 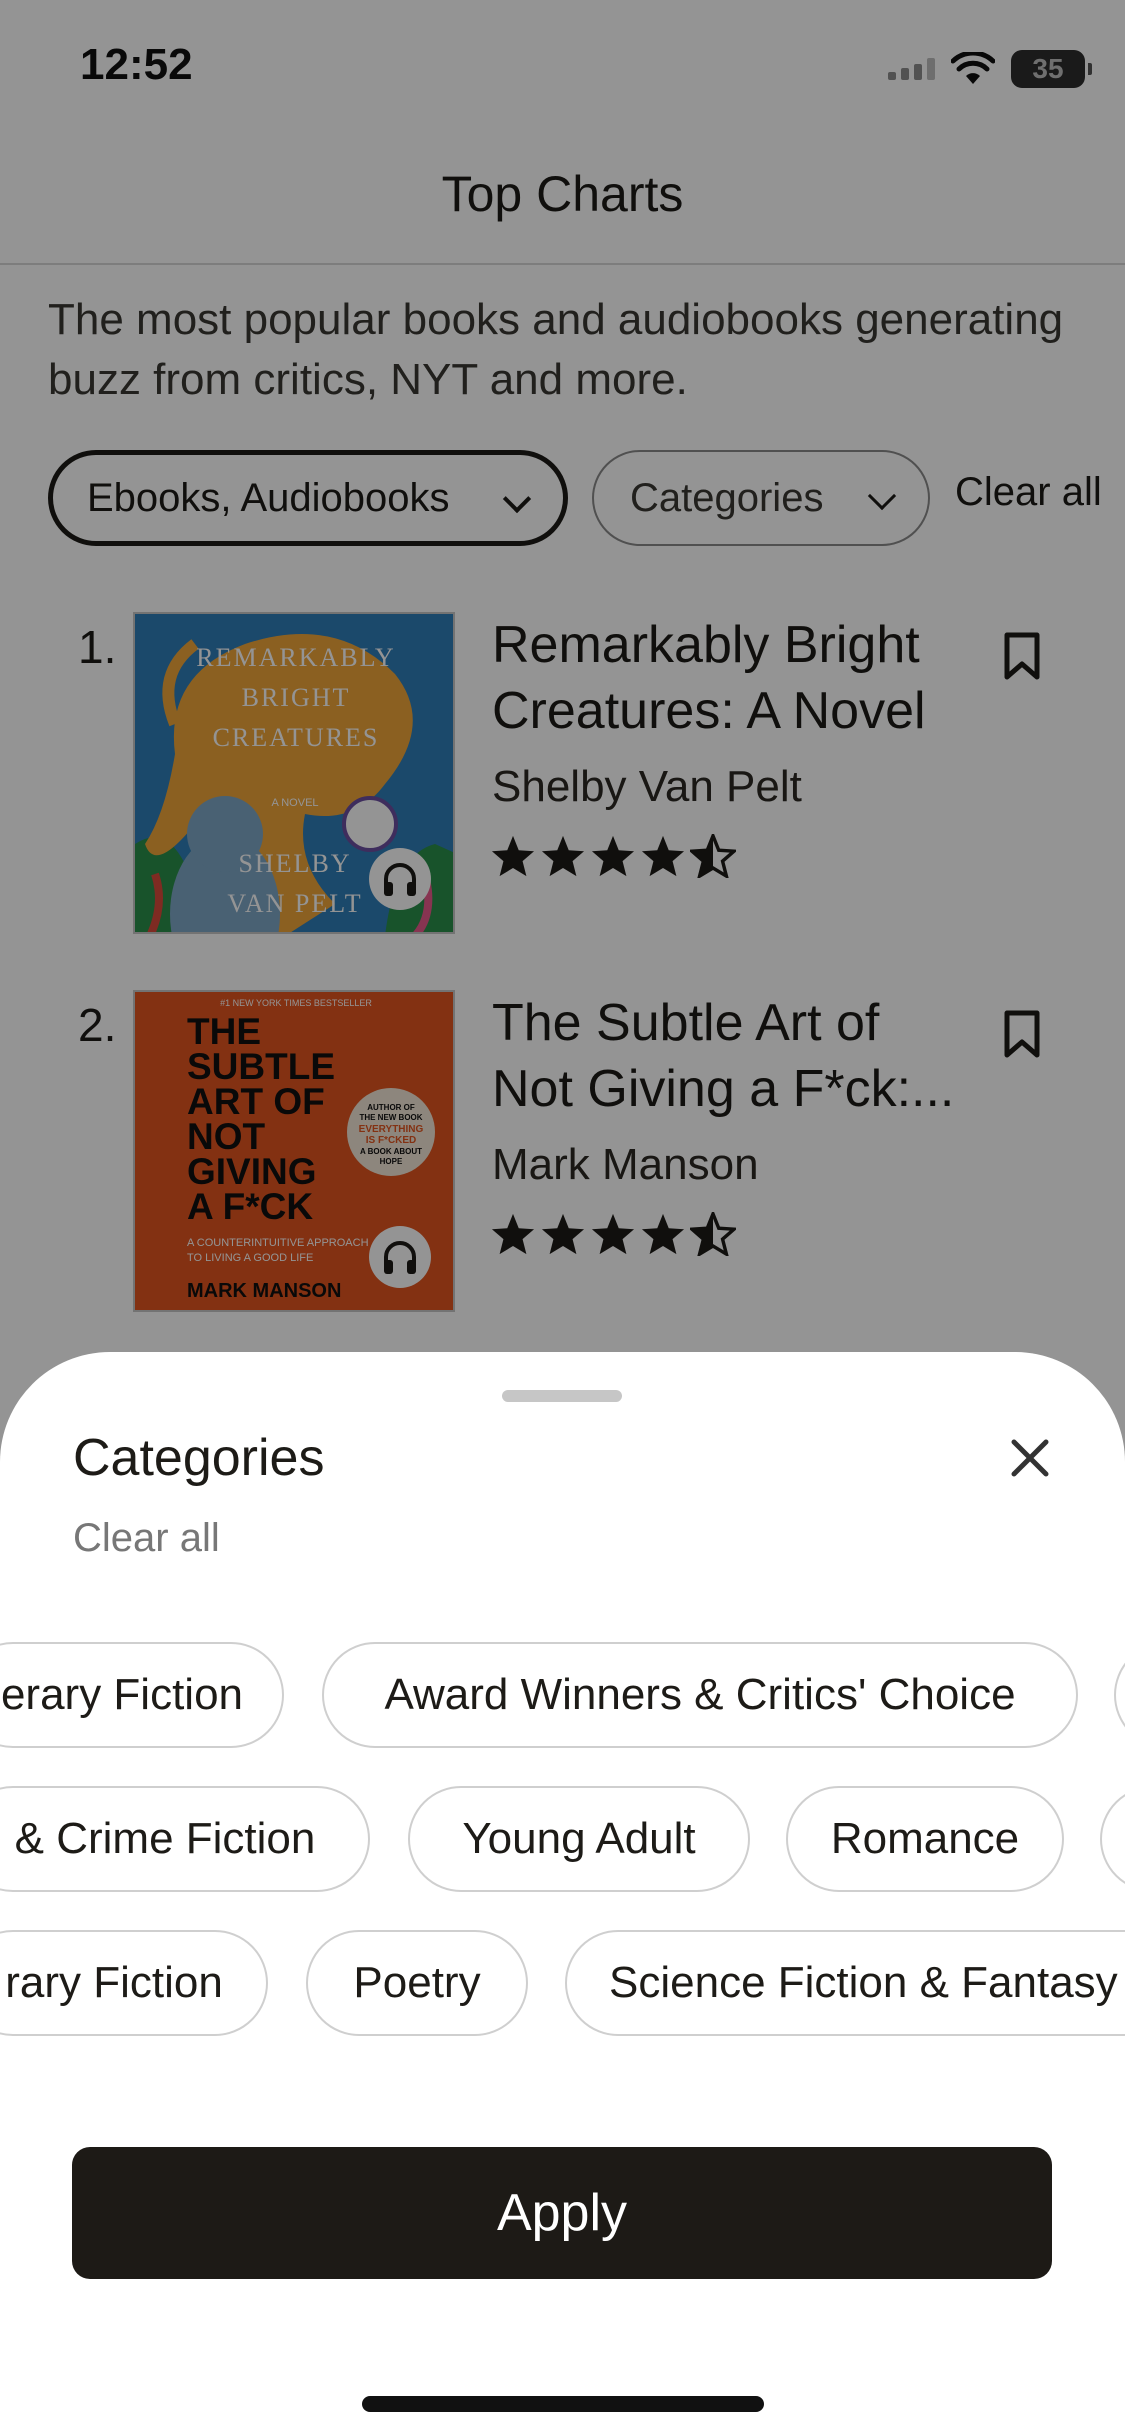 What do you see at coordinates (579, 1839) in the screenshot?
I see `category-pill: Young Adult` at bounding box center [579, 1839].